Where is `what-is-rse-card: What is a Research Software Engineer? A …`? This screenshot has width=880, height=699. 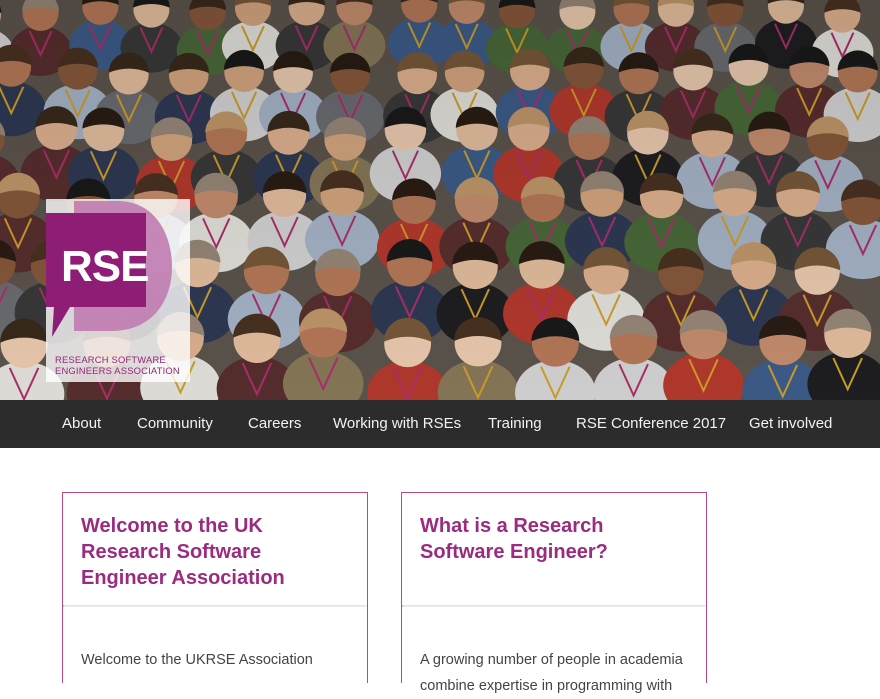 what-is-rse-card: What is a Research Software Engineer? A … is located at coordinates (554, 593).